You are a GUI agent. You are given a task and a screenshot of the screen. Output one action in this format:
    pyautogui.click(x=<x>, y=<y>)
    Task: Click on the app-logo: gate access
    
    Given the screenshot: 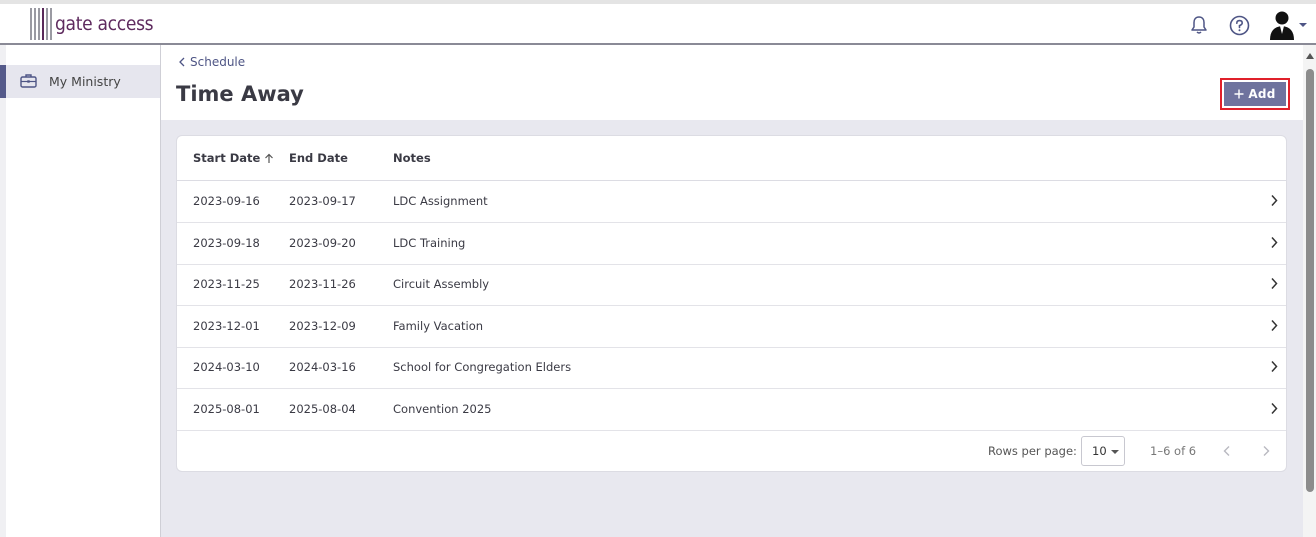 What is the action you would take?
    pyautogui.click(x=92, y=24)
    